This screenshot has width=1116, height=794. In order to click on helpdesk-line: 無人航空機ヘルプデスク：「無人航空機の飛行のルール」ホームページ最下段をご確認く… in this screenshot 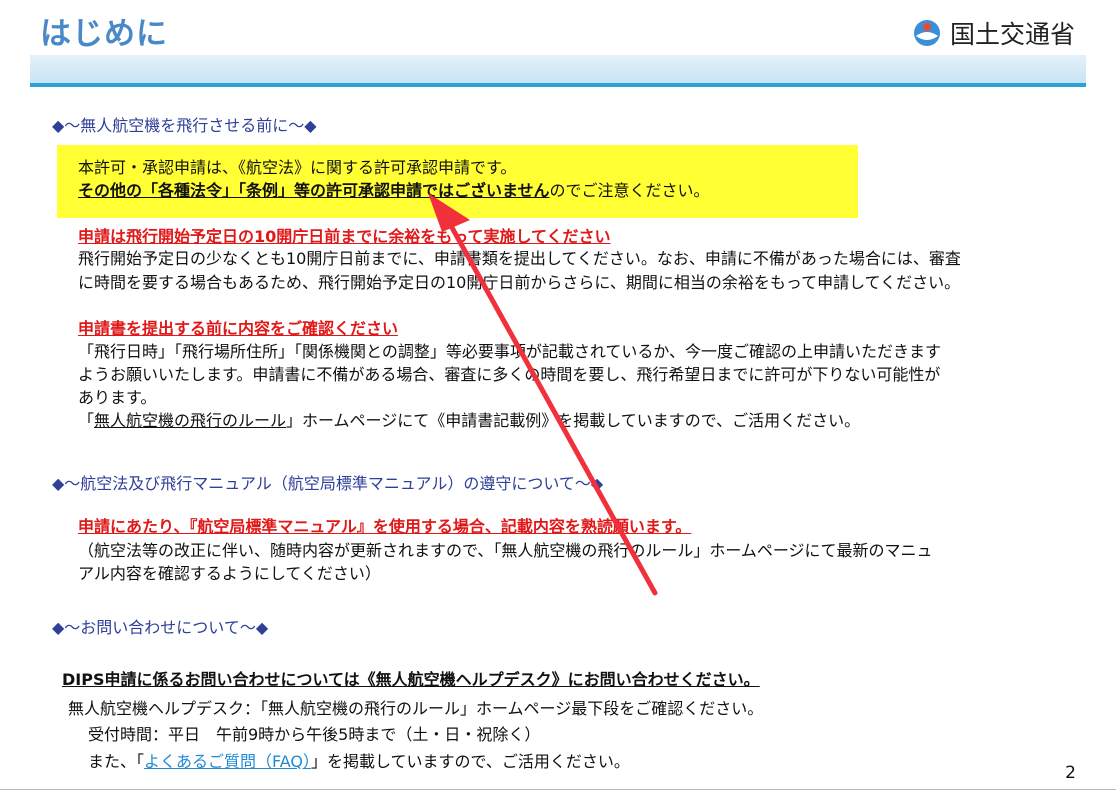, I will do `click(416, 708)`.